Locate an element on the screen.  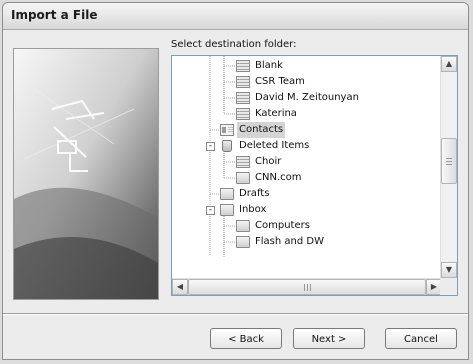
horizontal-scrollbar: ◀ ▶ is located at coordinates (307, 286).